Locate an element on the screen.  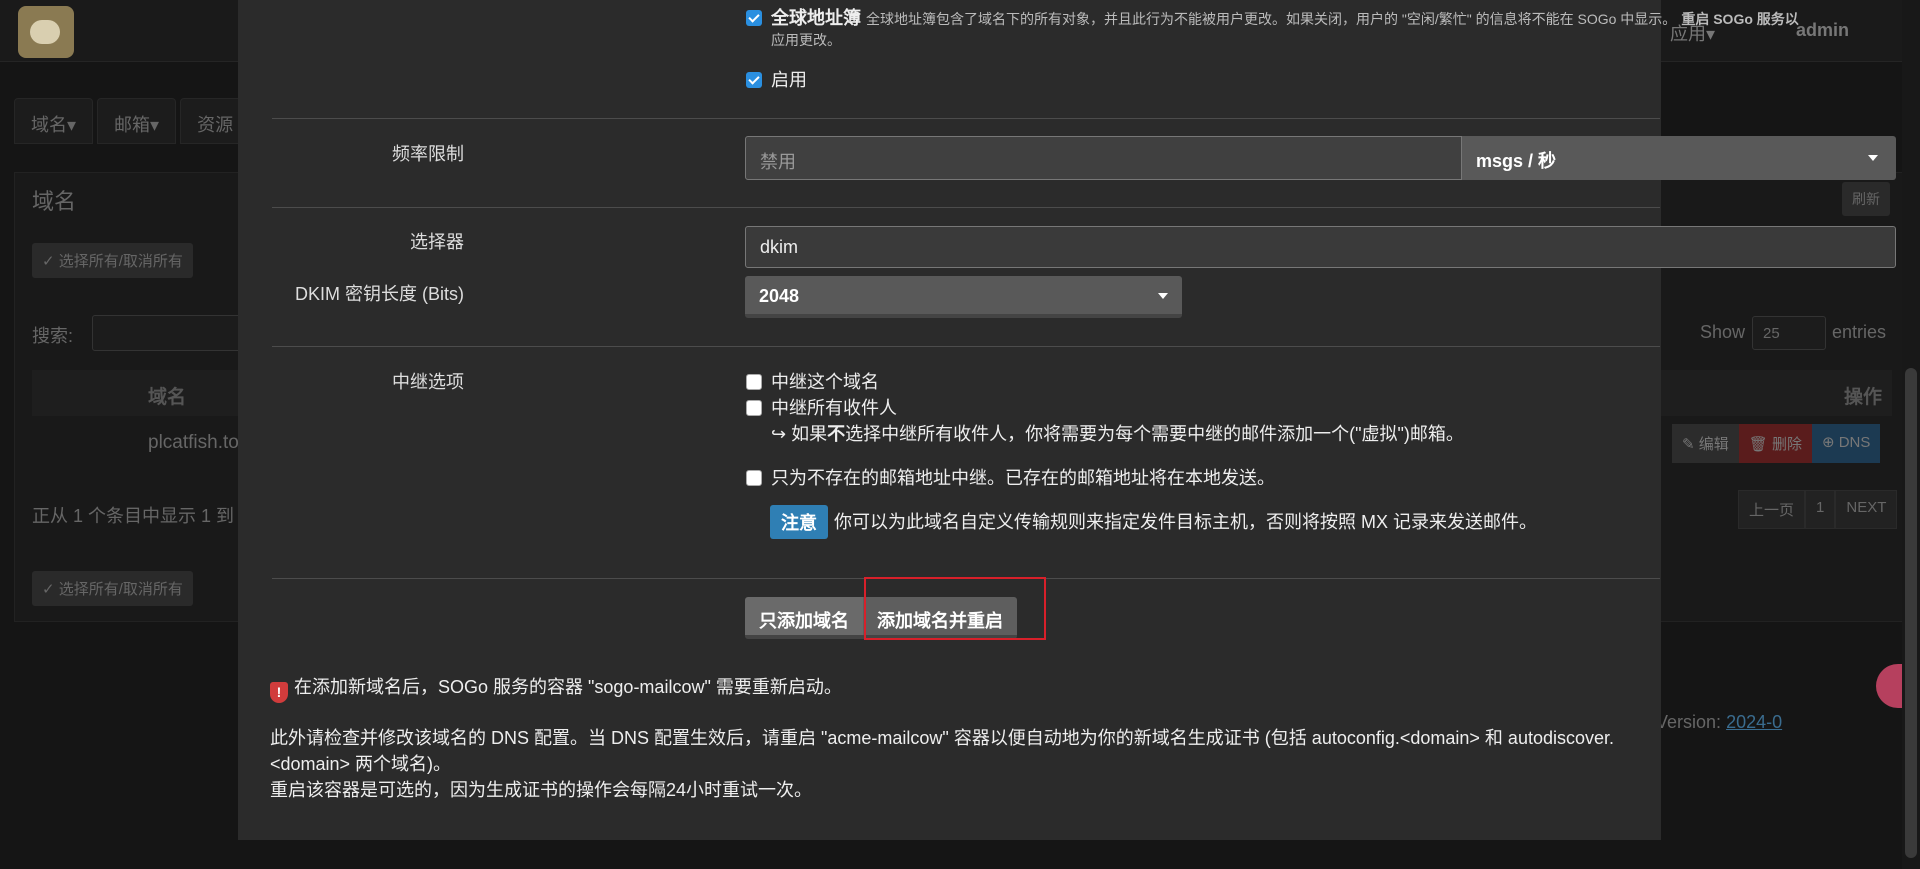
row-actions: ✎ 编辑 🗑 删除 ⊕ DNS is located at coordinates (1776, 443).